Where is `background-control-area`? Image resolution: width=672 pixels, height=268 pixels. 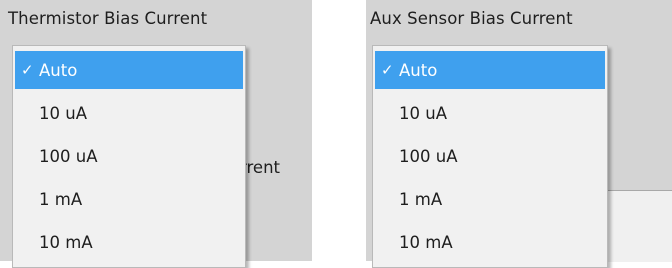
background-control-area is located at coordinates (639, 226).